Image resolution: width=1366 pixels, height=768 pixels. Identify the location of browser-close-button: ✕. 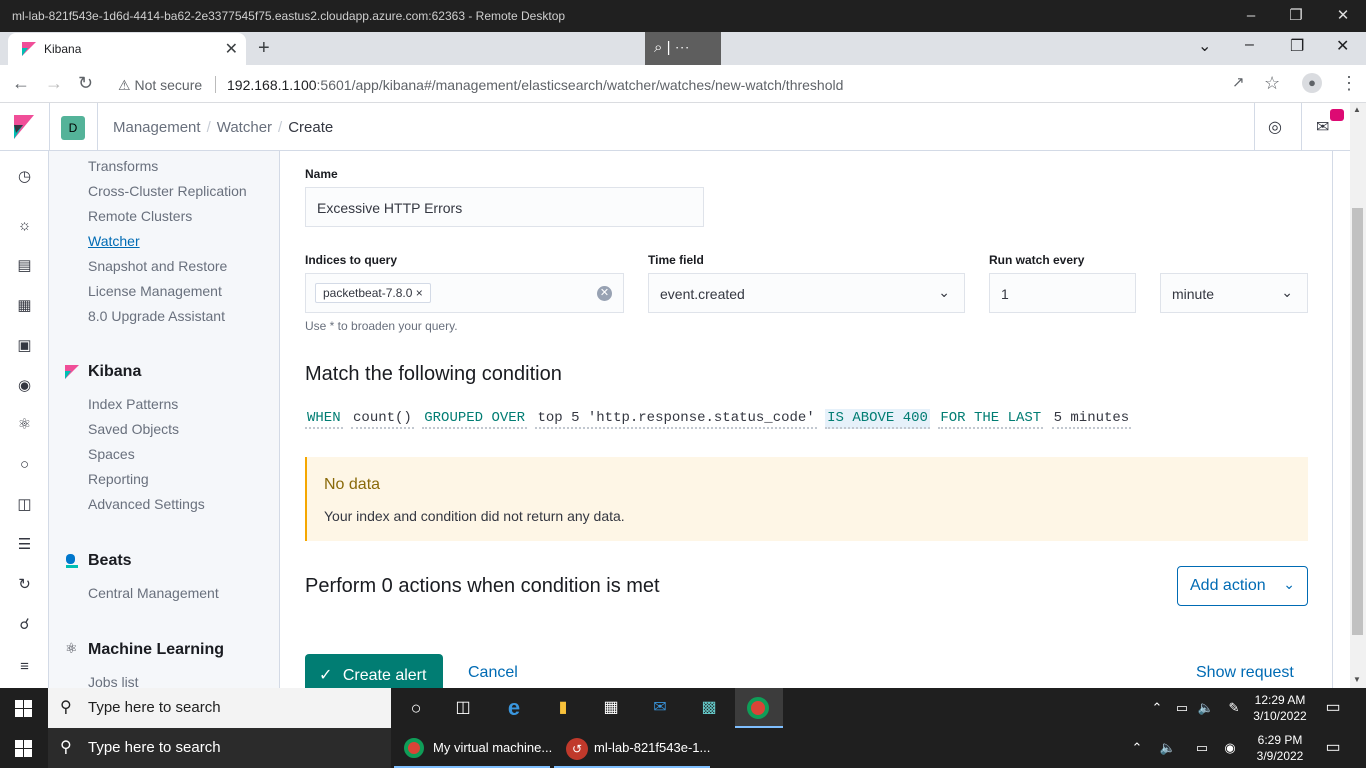
(1342, 46).